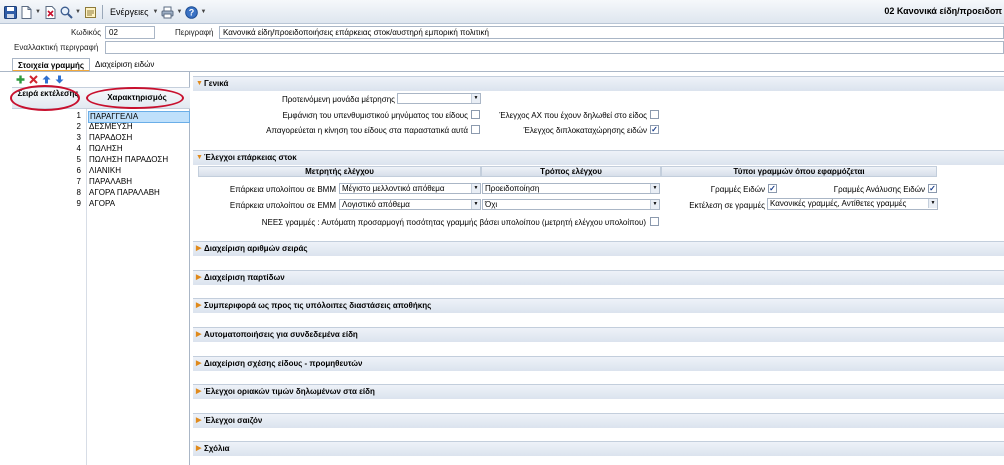 Image resolution: width=1004 pixels, height=465 pixels. I want to click on section-stock-title: Έλεγχοι επάρκειας στοκ, so click(250, 157).